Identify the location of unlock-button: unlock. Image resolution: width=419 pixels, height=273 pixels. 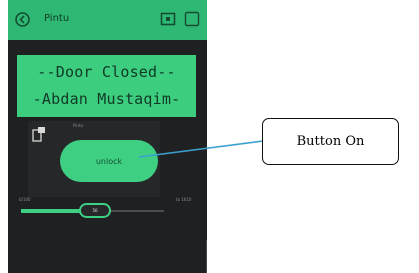
(109, 161).